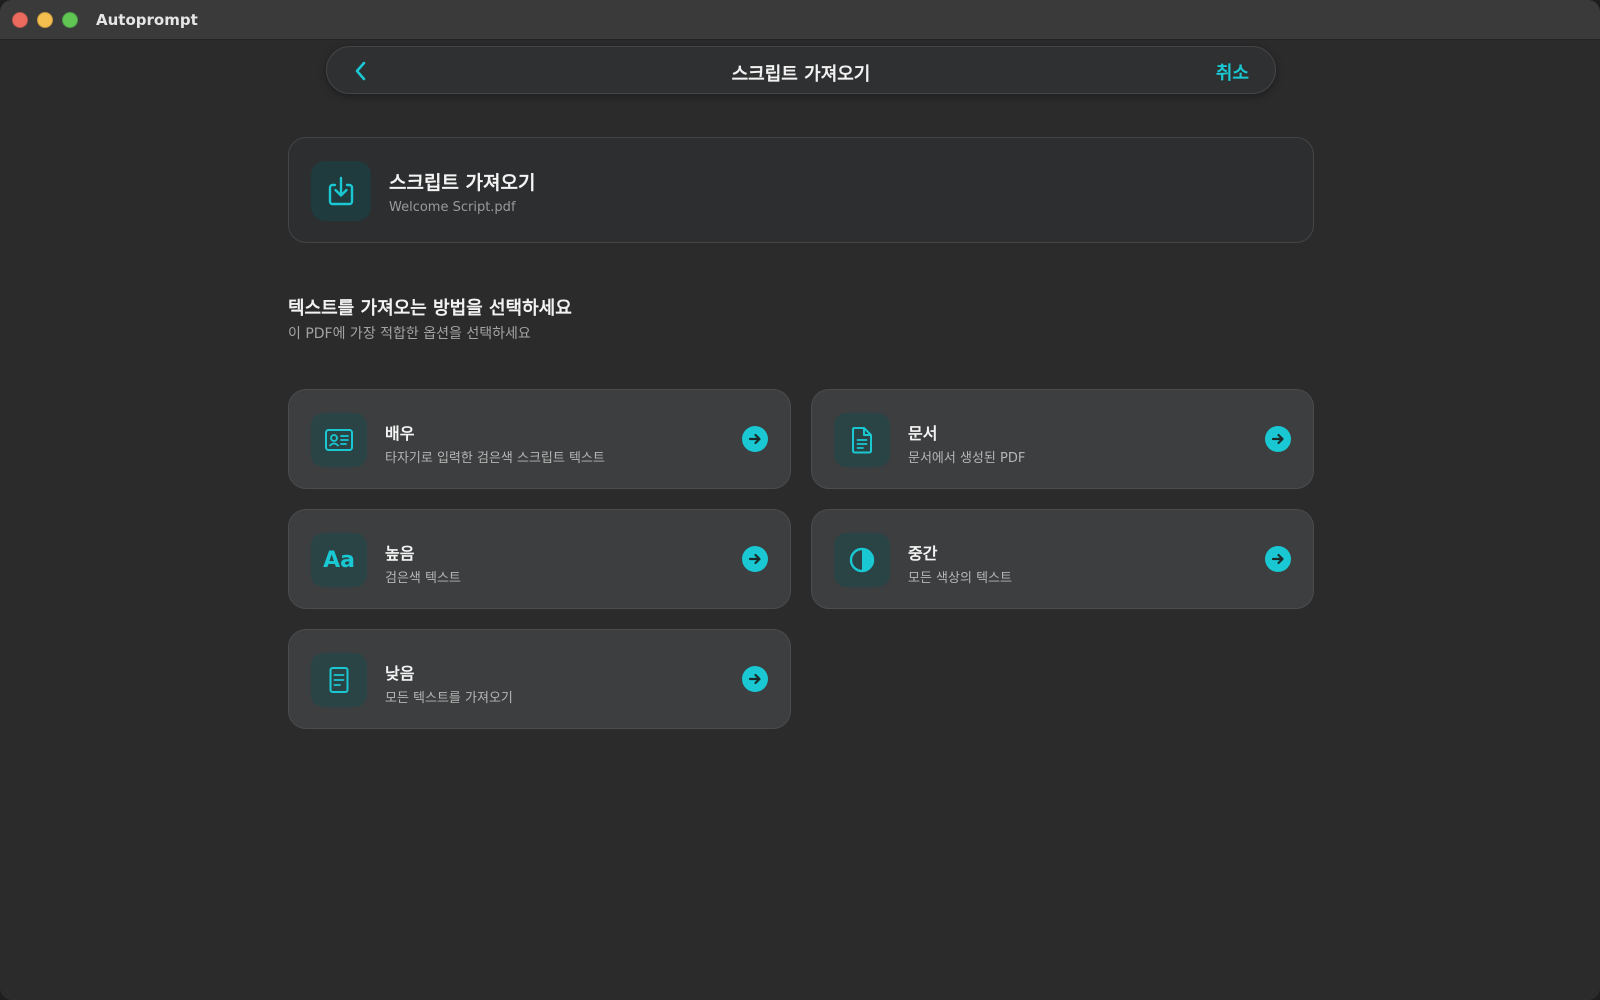 Image resolution: width=1600 pixels, height=1000 pixels. What do you see at coordinates (495, 458) in the screenshot?
I see `option-description: 타자기로 입력한 검은색 스크립트 텍스트` at bounding box center [495, 458].